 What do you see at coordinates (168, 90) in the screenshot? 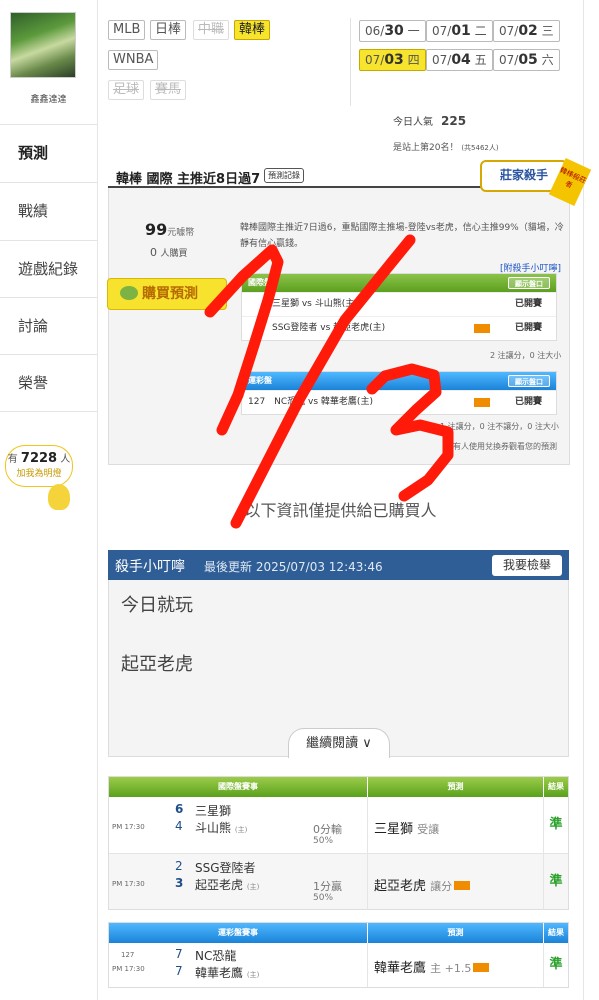
I see `sport-tab-horse: 賽馬` at bounding box center [168, 90].